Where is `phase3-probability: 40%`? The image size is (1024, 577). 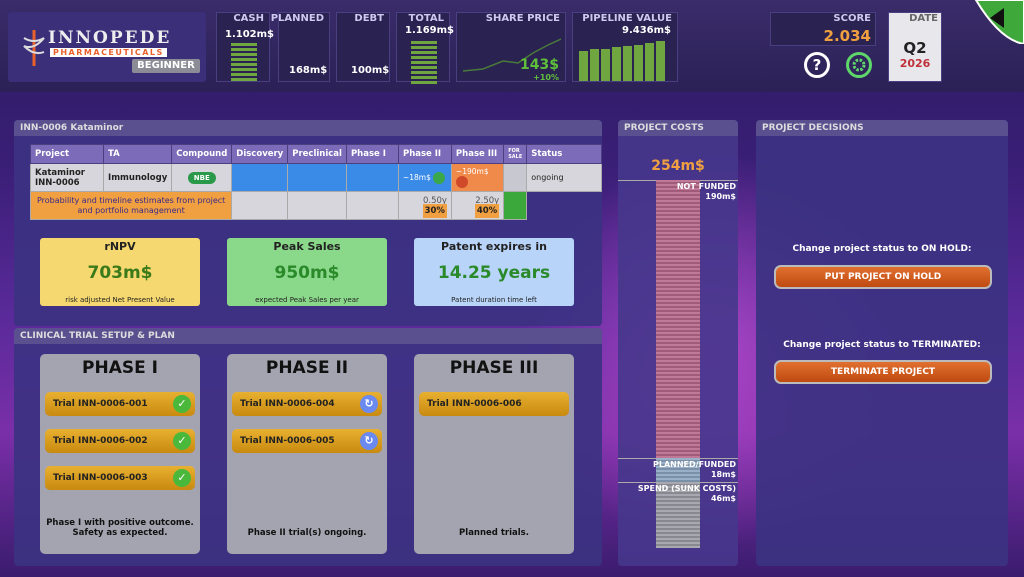 phase3-probability: 40% is located at coordinates (487, 210).